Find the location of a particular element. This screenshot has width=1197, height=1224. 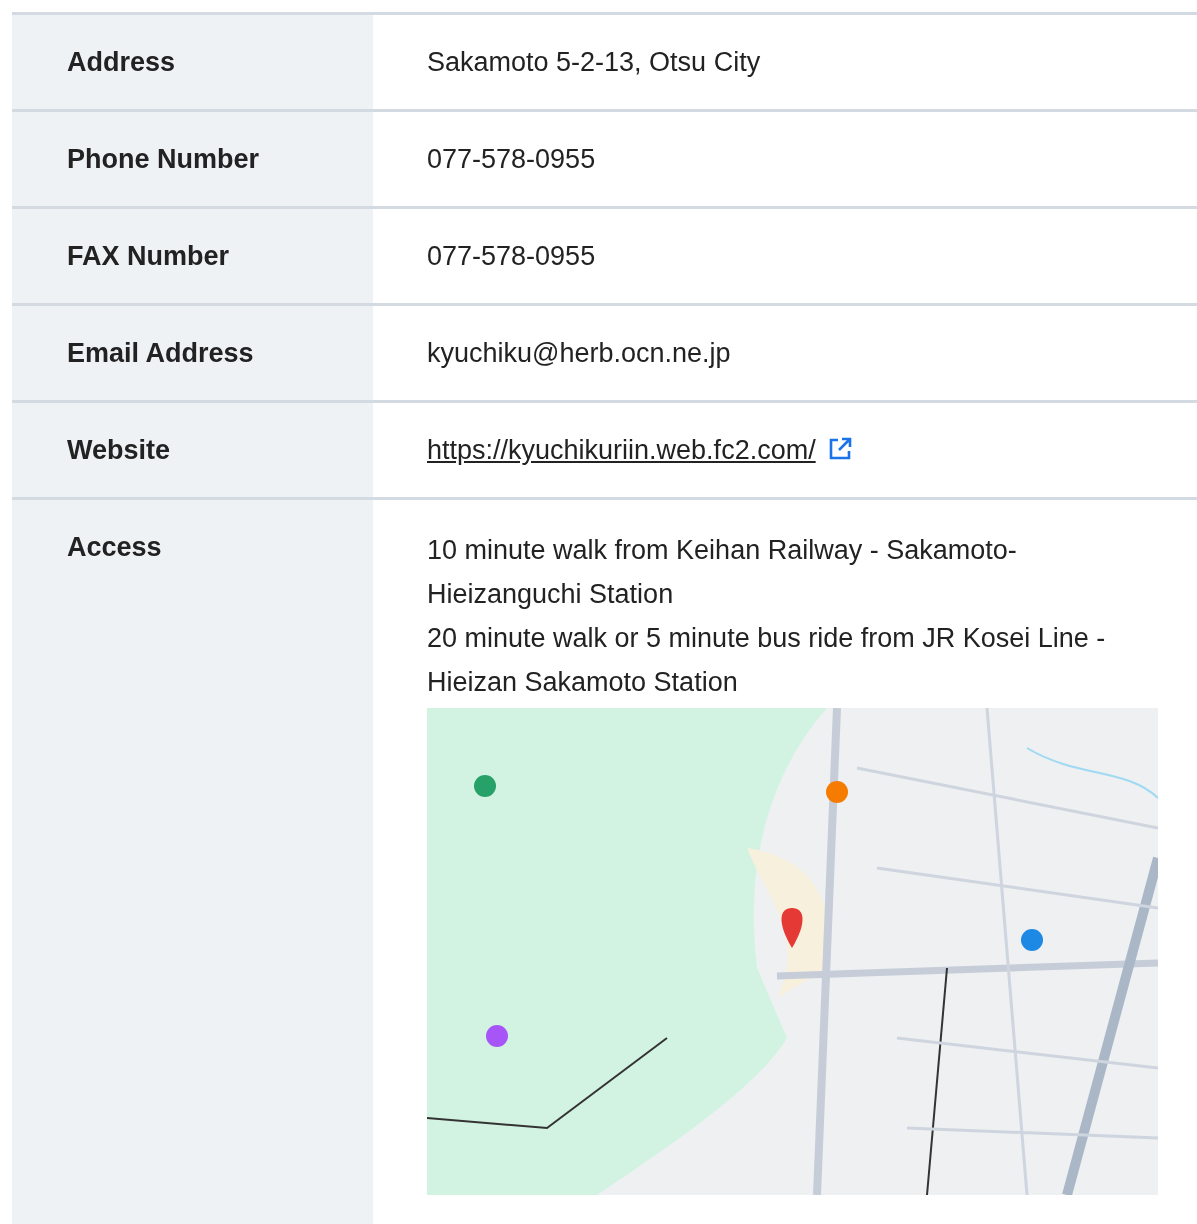

row-label: Phone Number is located at coordinates (163, 159).